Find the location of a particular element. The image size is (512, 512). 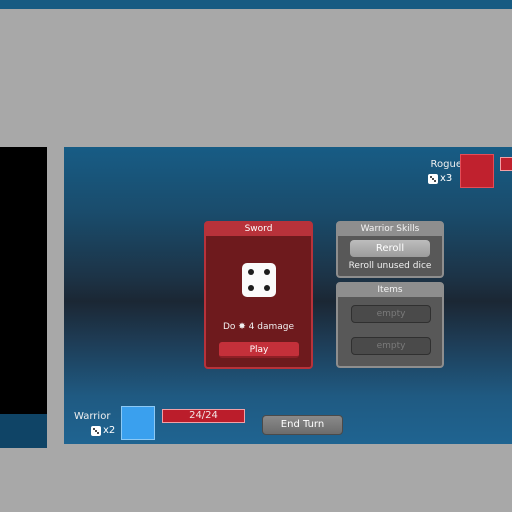

play-button: Play is located at coordinates (259, 350).